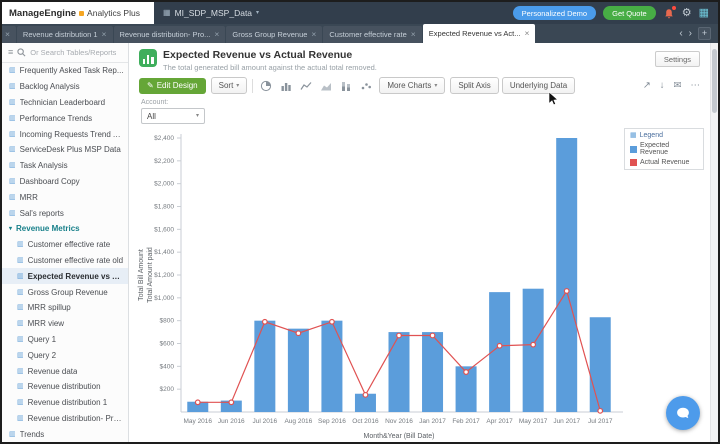 The width and height of the screenshot is (720, 444). I want to click on point-actual-revenue-jul-2016, so click(264, 321).